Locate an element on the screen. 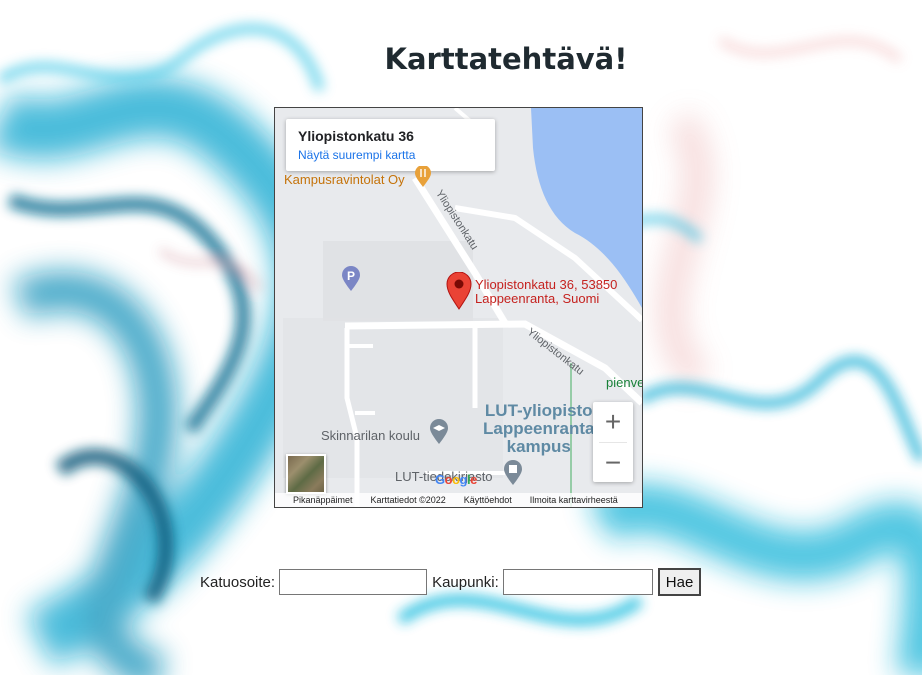 The image size is (922, 675). place-card: Yliopistonkatu 36 Näytä suurempi kartta is located at coordinates (390, 145).